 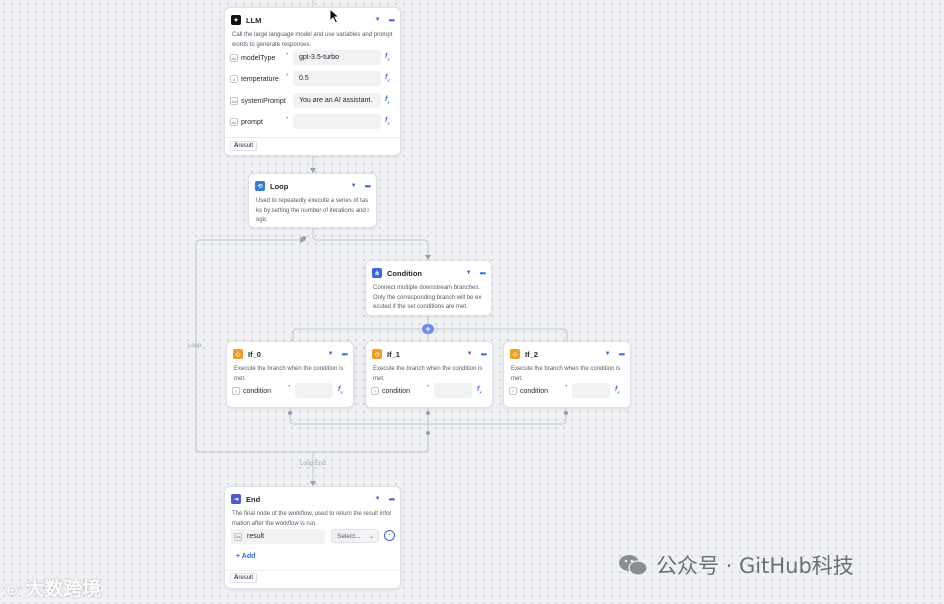 What do you see at coordinates (428, 329) in the screenshot?
I see `add-branch-button: +` at bounding box center [428, 329].